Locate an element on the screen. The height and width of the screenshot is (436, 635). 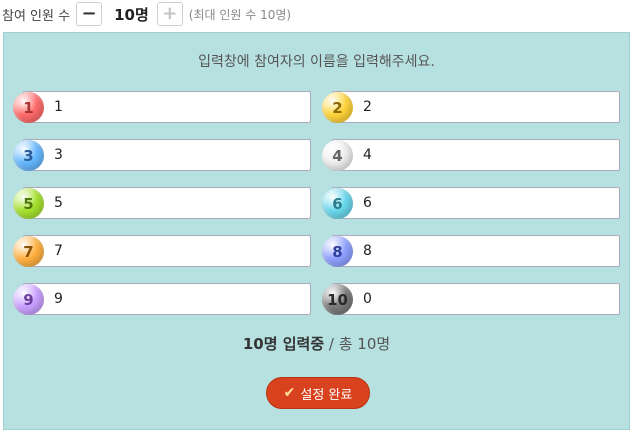
entry-row: 1 1 is located at coordinates (162, 108).